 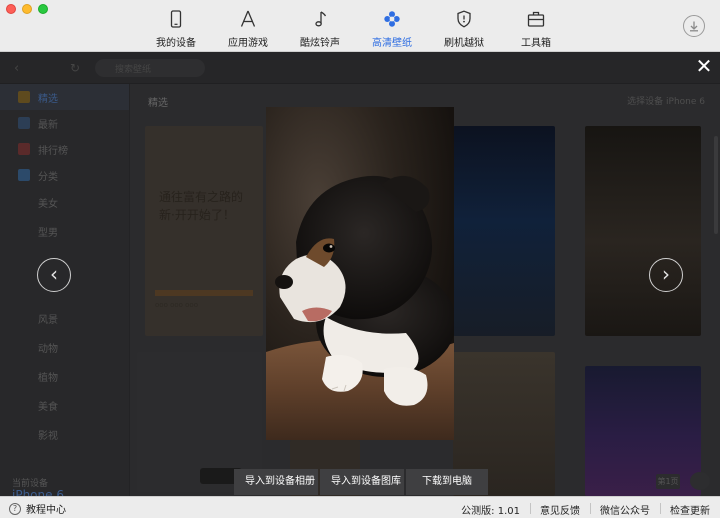 I want to click on feedback-link: 意见反馈, so click(x=560, y=509).